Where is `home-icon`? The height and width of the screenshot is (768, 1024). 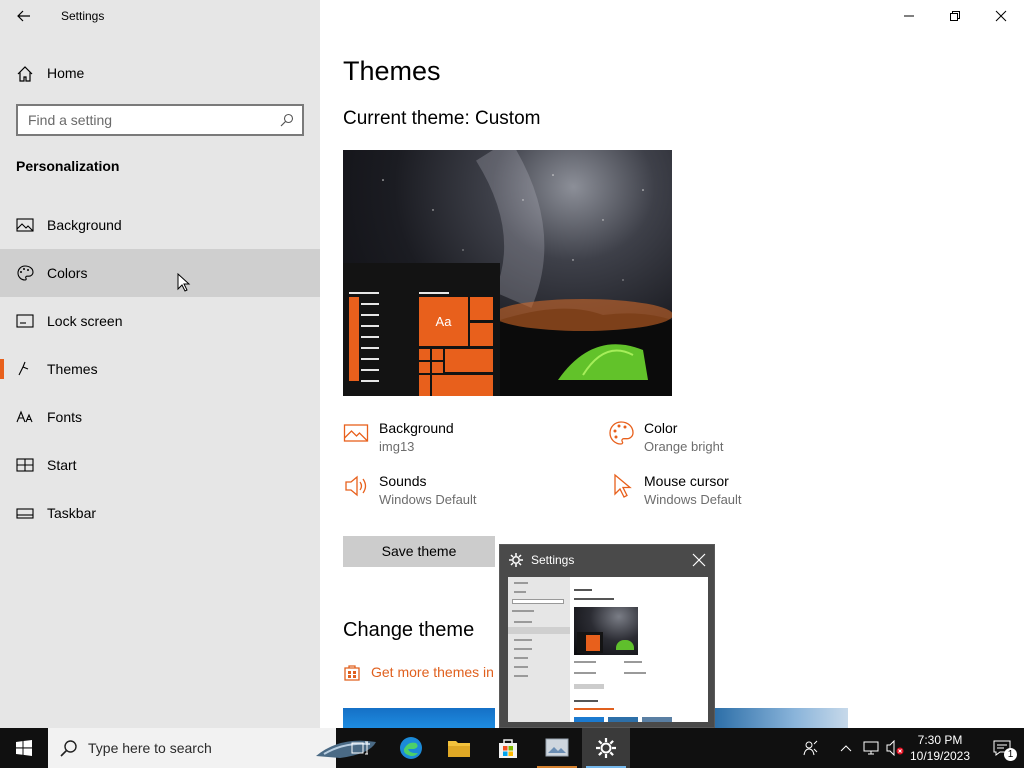
home-icon is located at coordinates (25, 74).